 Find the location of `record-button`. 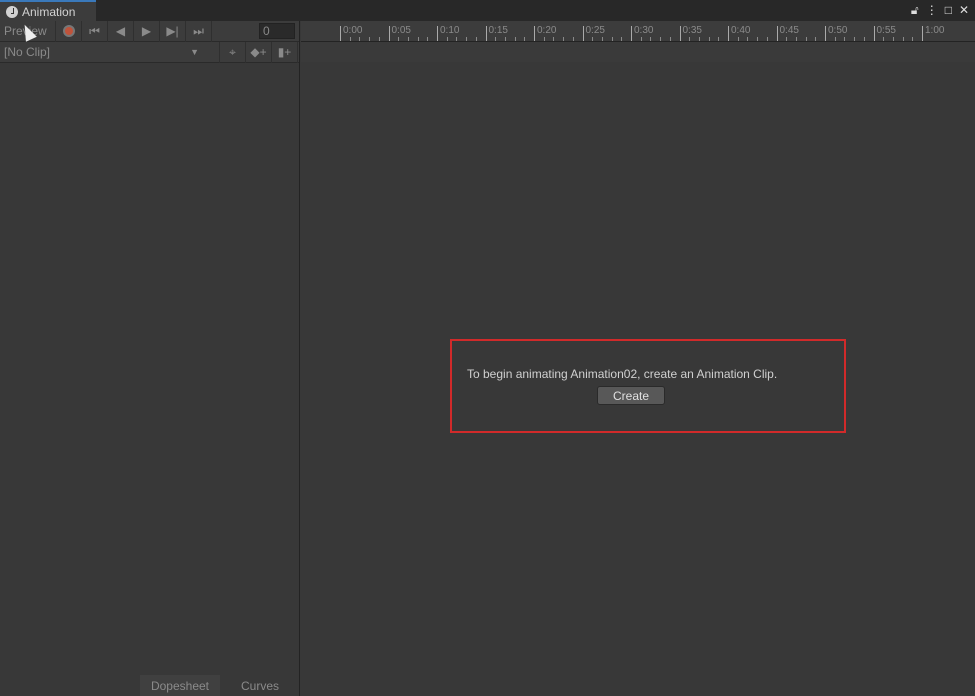

record-button is located at coordinates (69, 31).